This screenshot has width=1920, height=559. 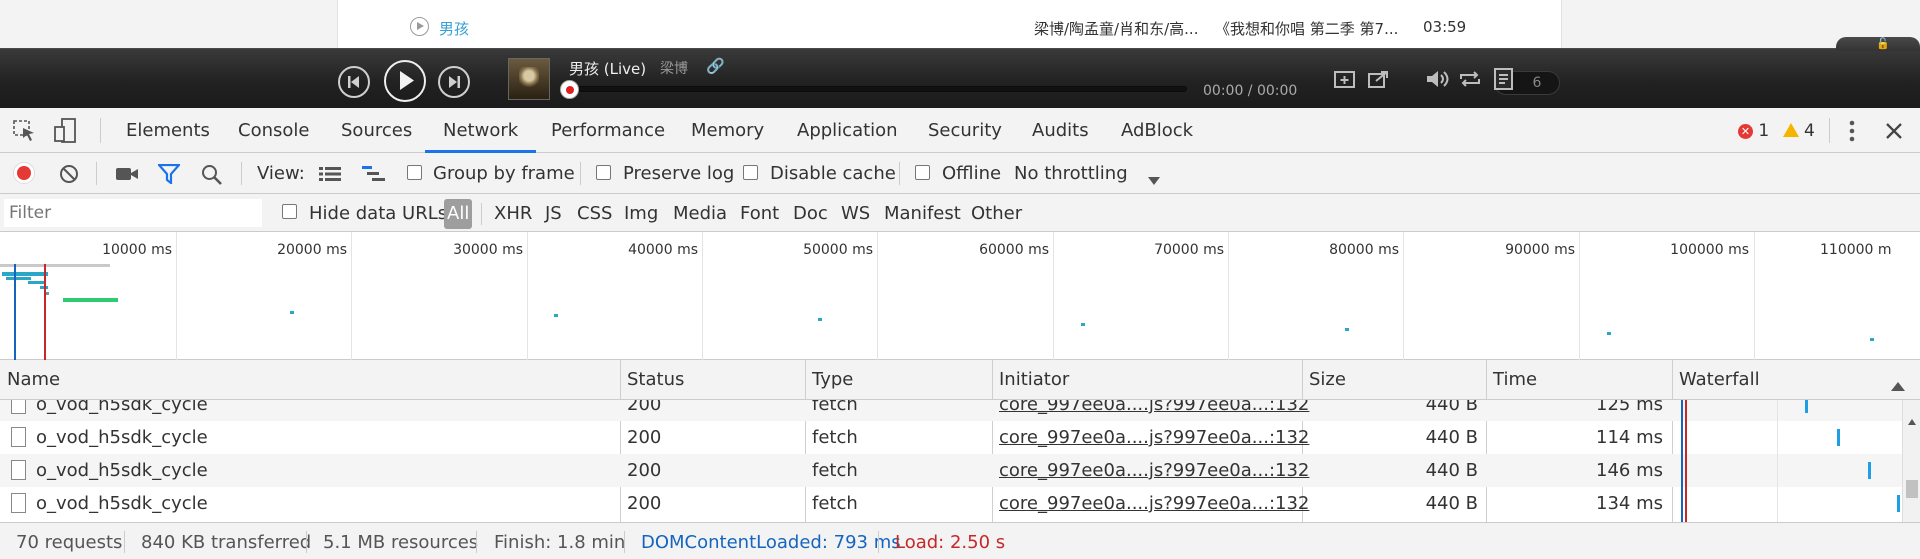 What do you see at coordinates (1894, 133) in the screenshot?
I see `close-icon` at bounding box center [1894, 133].